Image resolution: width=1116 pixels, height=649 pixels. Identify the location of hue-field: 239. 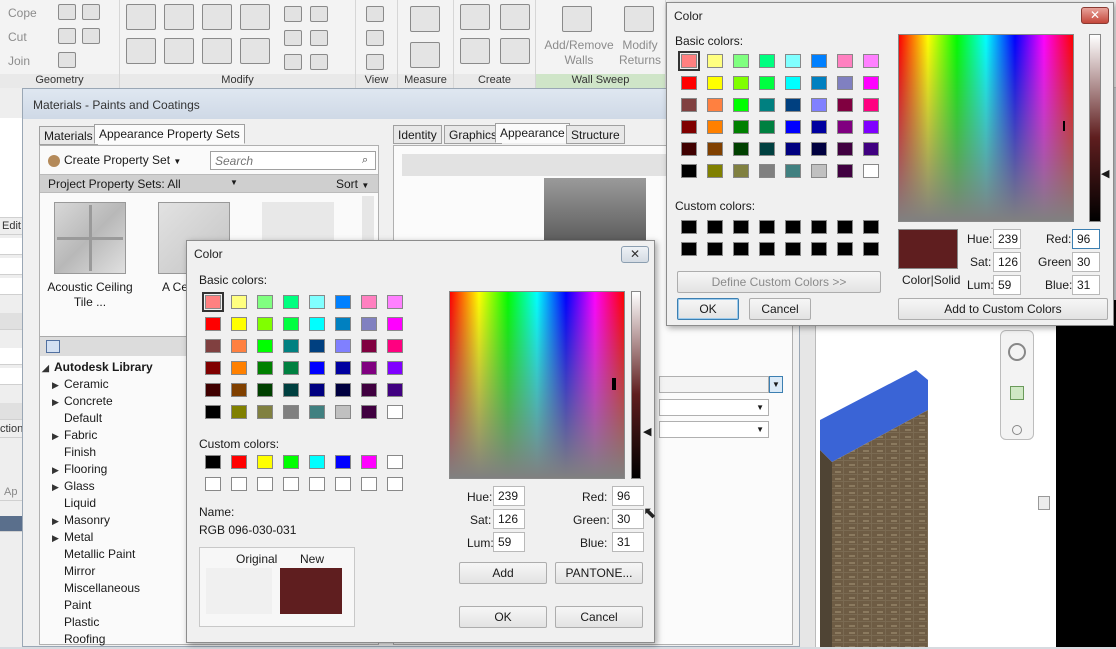
(509, 496).